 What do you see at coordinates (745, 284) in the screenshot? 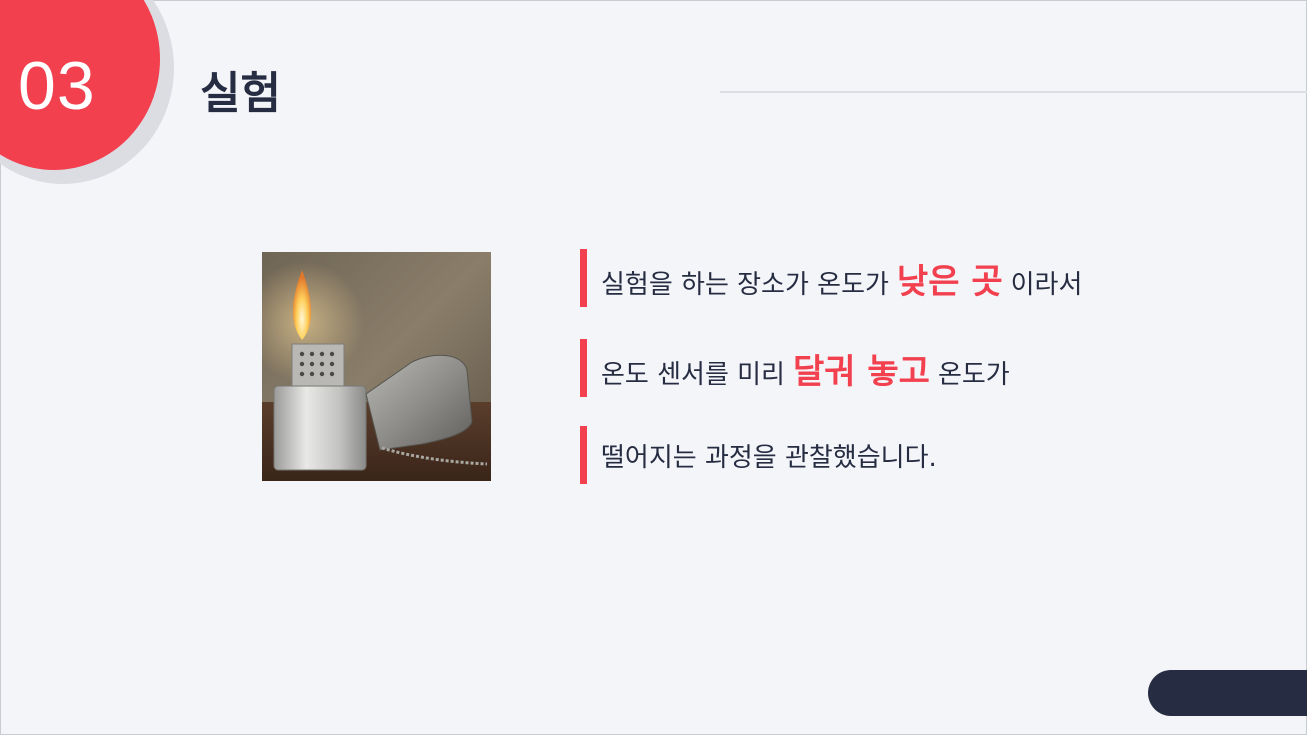
I see `bullet-text-before: 실험을 하는 장소가 온도가` at bounding box center [745, 284].